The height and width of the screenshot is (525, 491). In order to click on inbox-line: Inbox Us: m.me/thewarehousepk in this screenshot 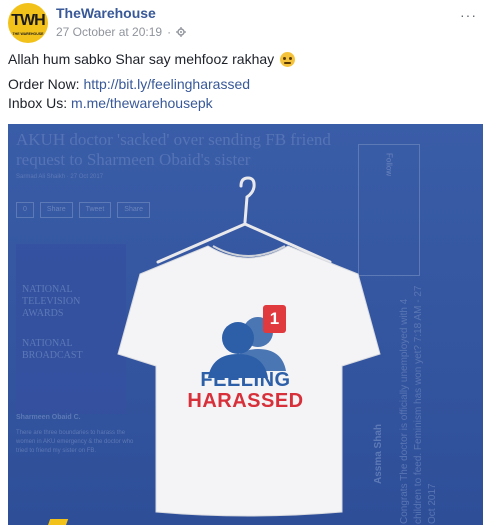, I will do `click(245, 103)`.